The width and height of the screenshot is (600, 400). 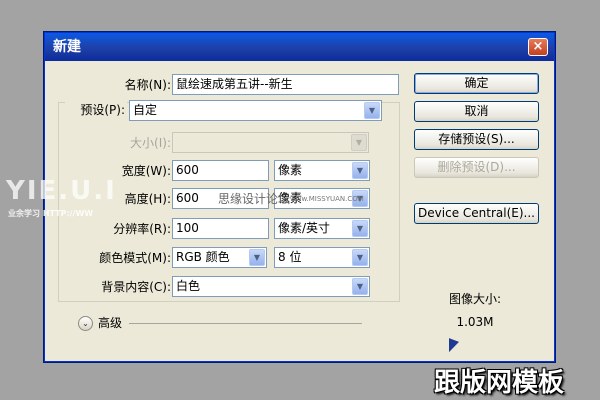 I want to click on bit-depth-value: 8 位, so click(x=290, y=257).